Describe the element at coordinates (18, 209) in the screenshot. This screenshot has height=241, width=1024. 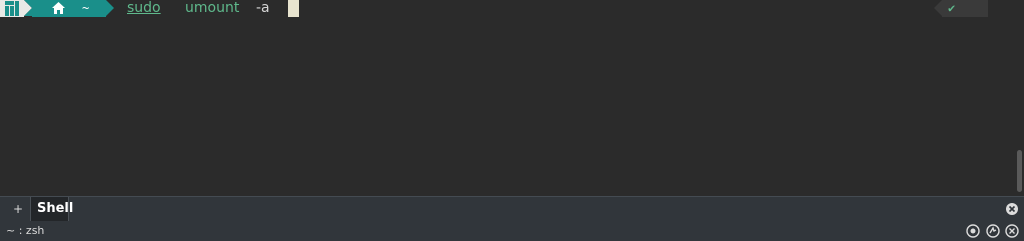
I see `new-tab-button: +` at that location.